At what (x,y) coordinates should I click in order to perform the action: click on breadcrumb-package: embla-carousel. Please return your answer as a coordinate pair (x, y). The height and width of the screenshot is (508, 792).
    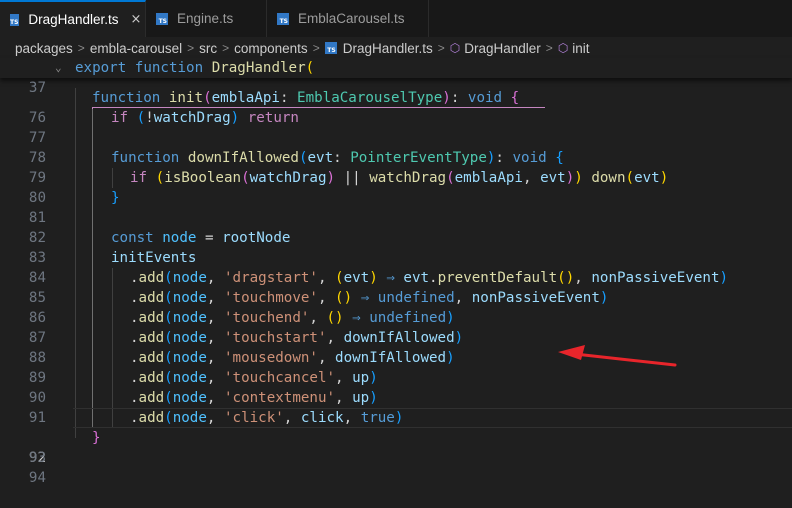
    Looking at the image, I should click on (136, 48).